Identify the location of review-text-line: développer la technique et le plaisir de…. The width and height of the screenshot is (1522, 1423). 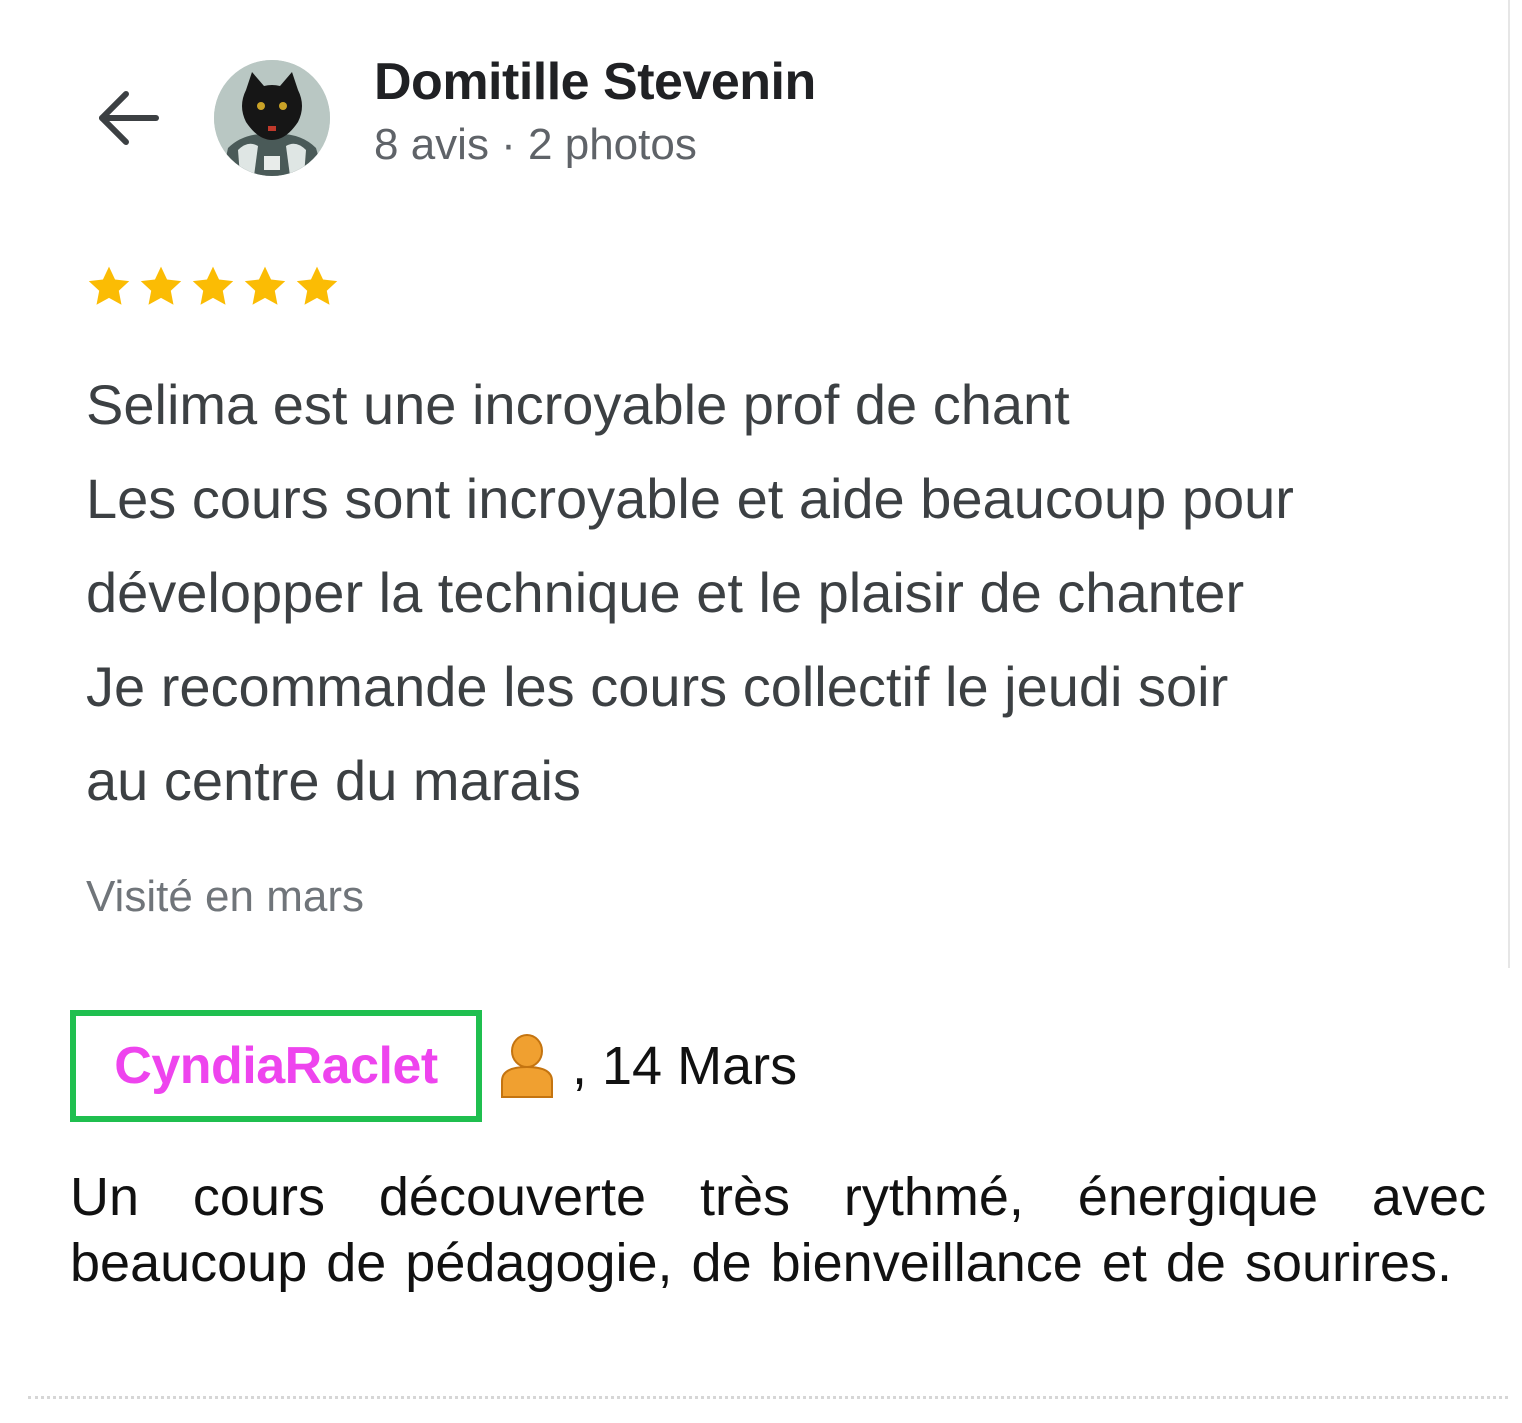
(665, 592).